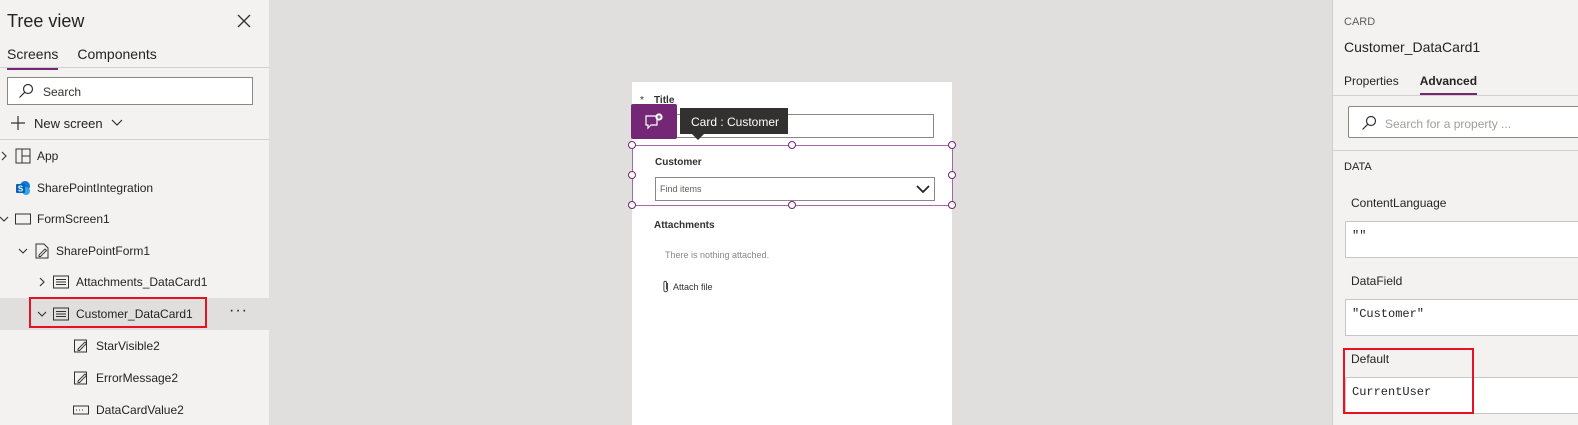 The image size is (1578, 425). I want to click on control-category: CARD, so click(1360, 22).